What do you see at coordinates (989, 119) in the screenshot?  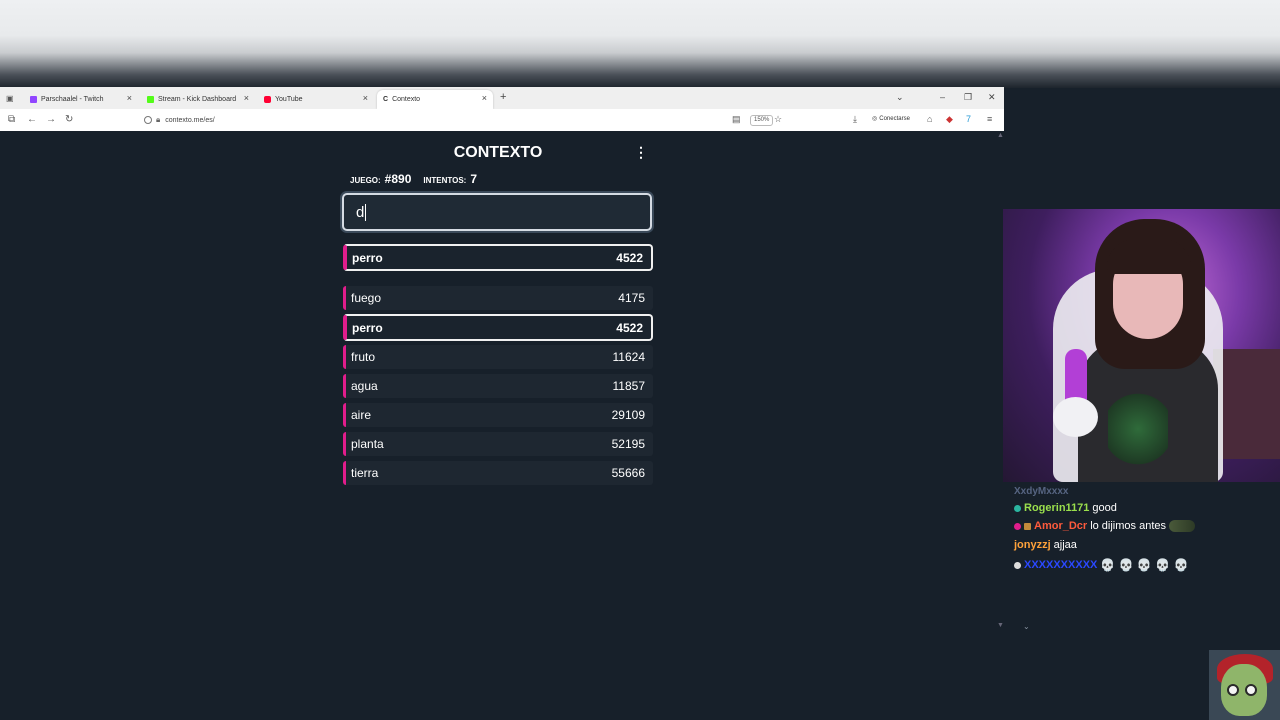 I see `menu-icon: ≡` at bounding box center [989, 119].